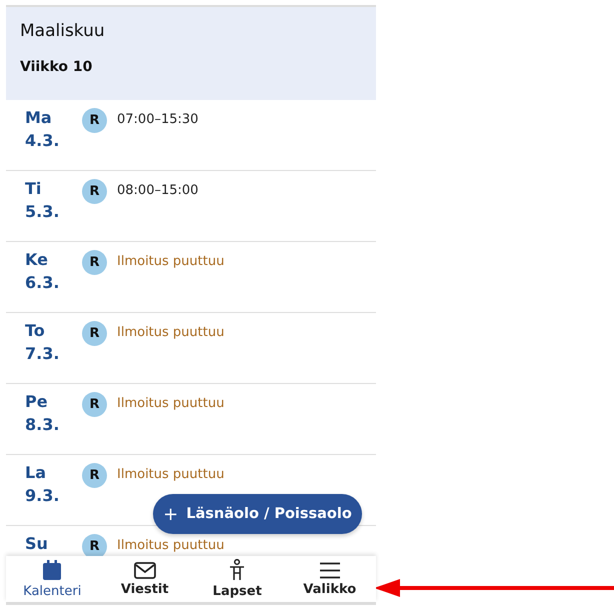  I want to click on day-label: Ti, so click(33, 188).